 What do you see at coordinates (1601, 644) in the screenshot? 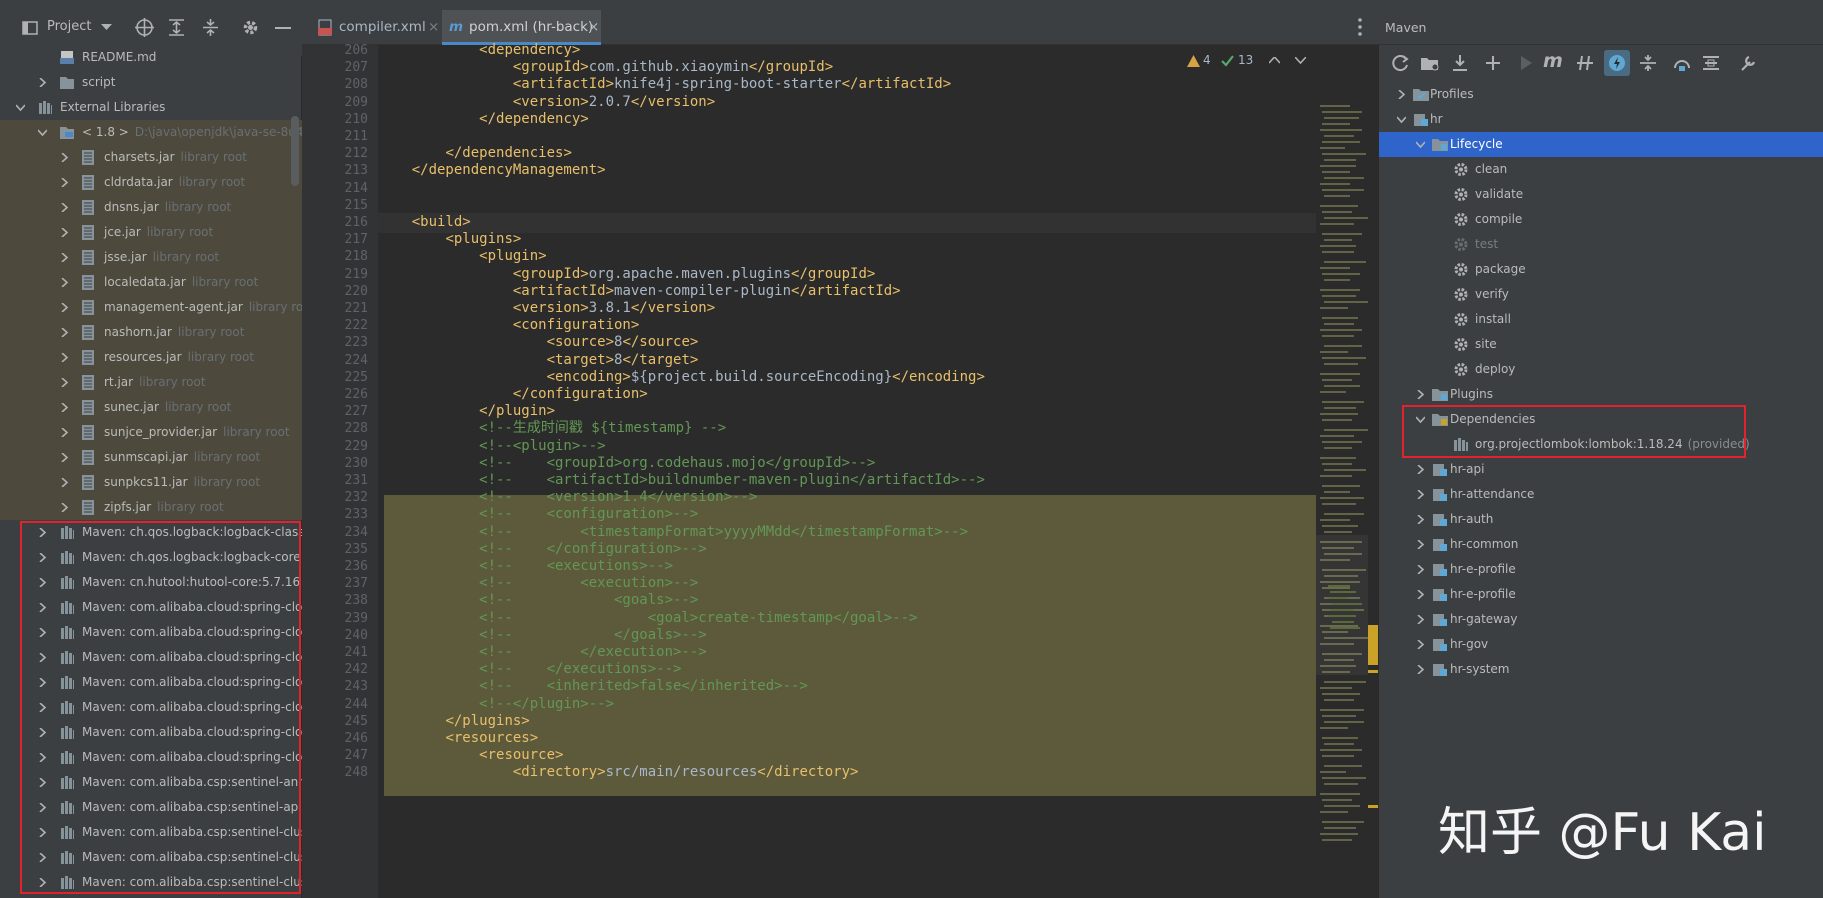
I see `maven-tree-item: hr-gov` at bounding box center [1601, 644].